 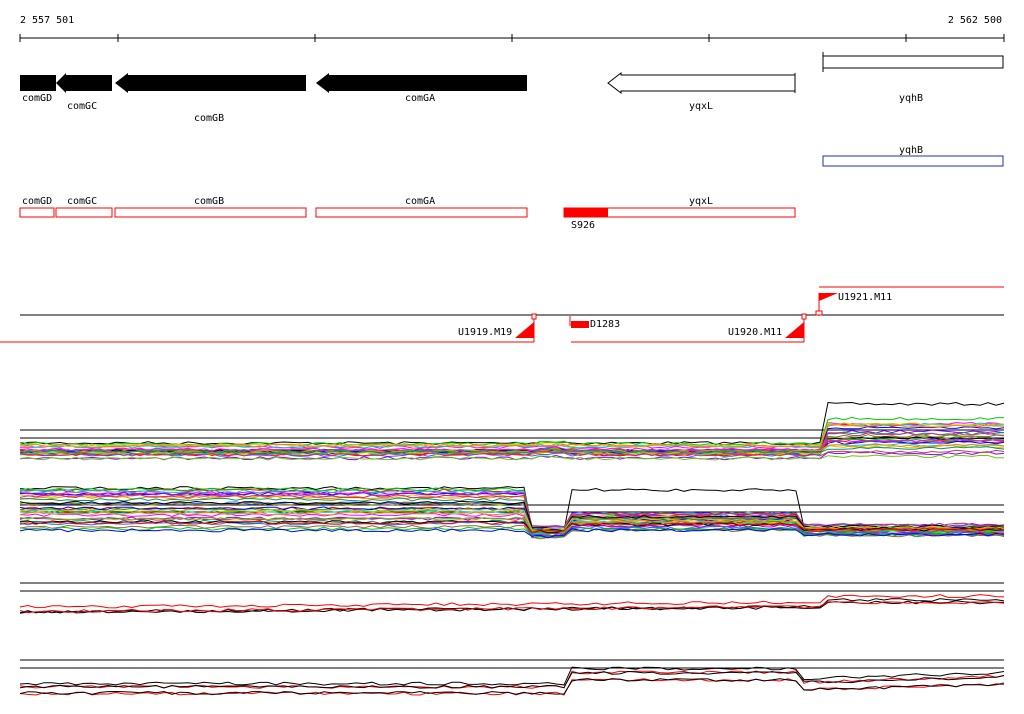 I want to click on red-box-label-comGD: comGD, so click(x=37, y=201).